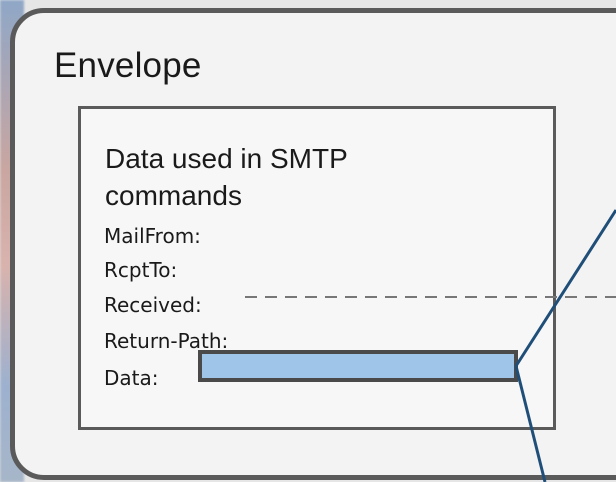 The image size is (616, 482). I want to click on field-data: Data:, so click(131, 378).